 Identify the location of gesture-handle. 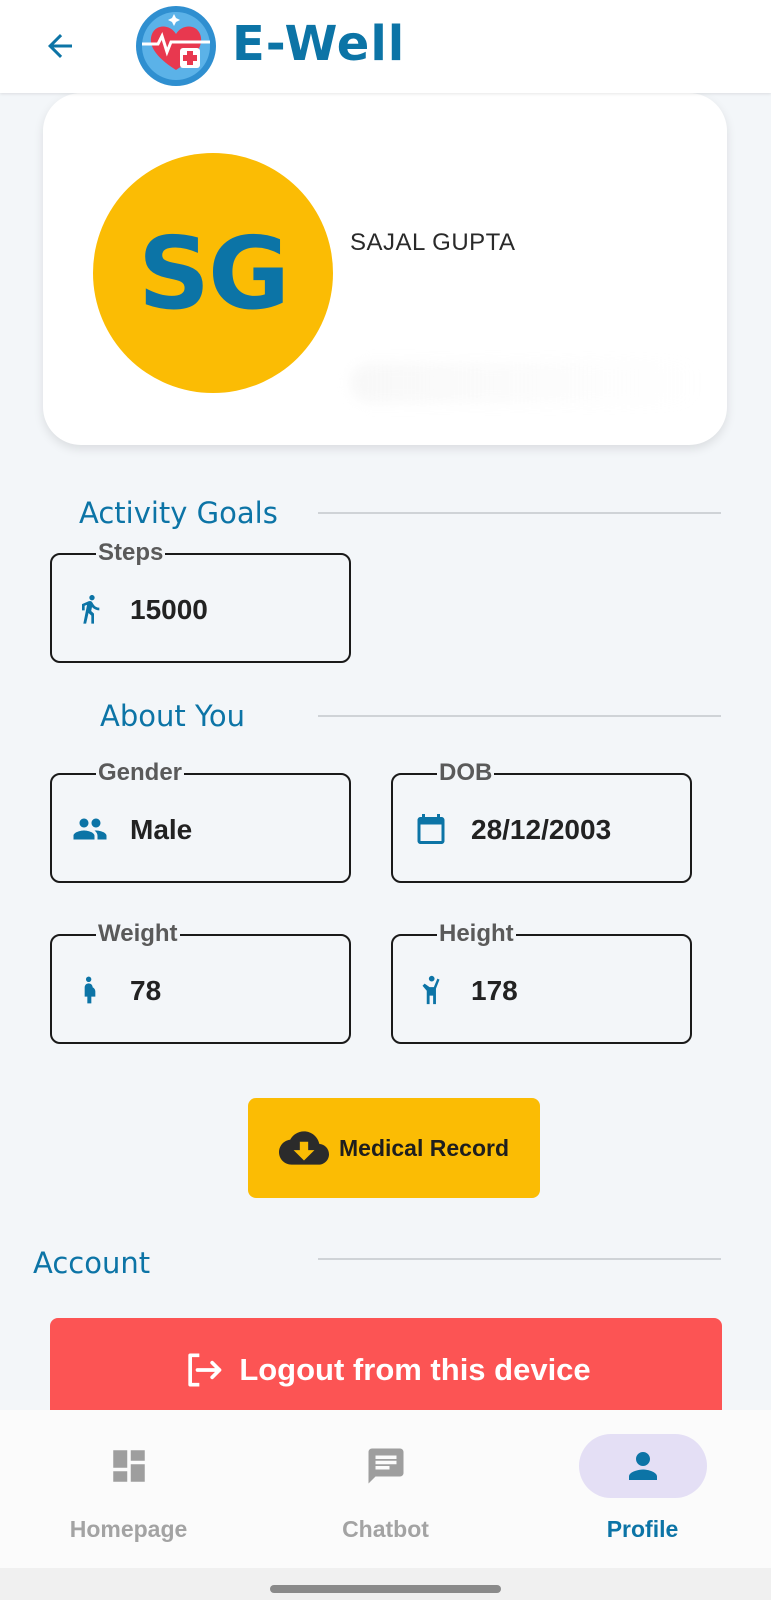
(385, 1589).